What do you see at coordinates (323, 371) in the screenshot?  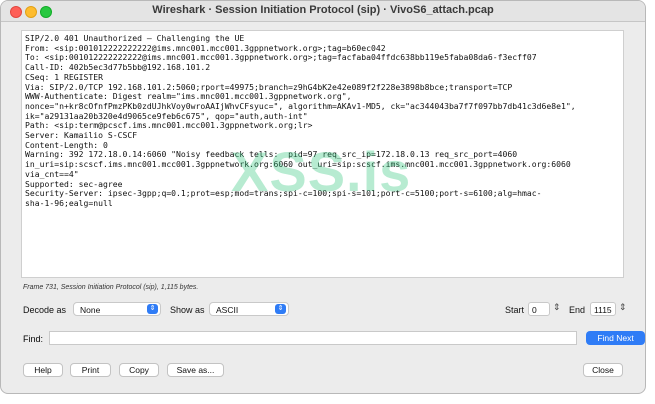 I see `bottom-button-row: Help Print Copy Save as... Close` at bounding box center [323, 371].